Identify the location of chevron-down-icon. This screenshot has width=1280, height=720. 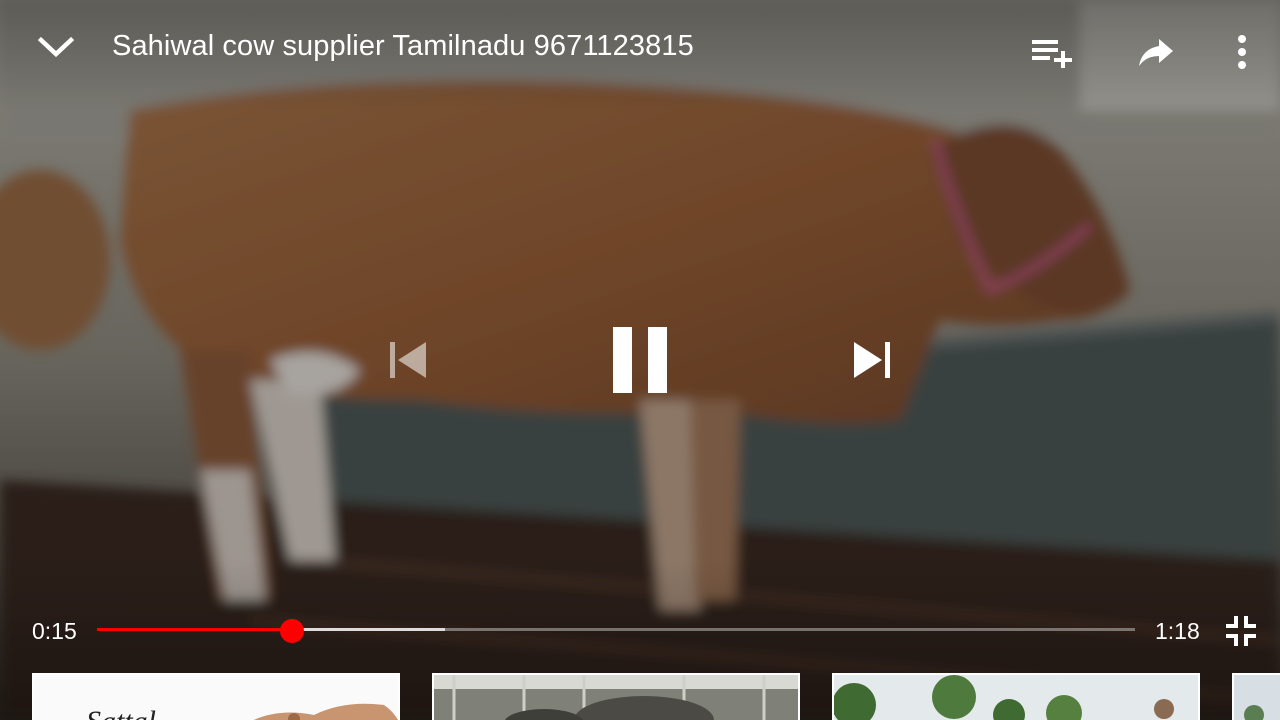
(56, 48).